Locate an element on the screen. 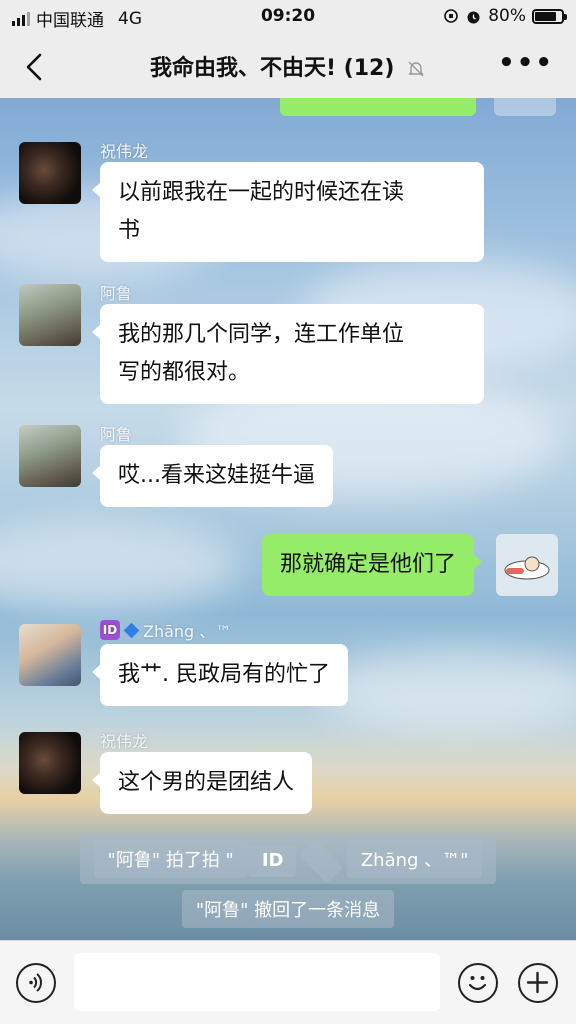 Image resolution: width=576 pixels, height=1024 pixels. message-line: 那就确定是他们了 is located at coordinates (367, 564).